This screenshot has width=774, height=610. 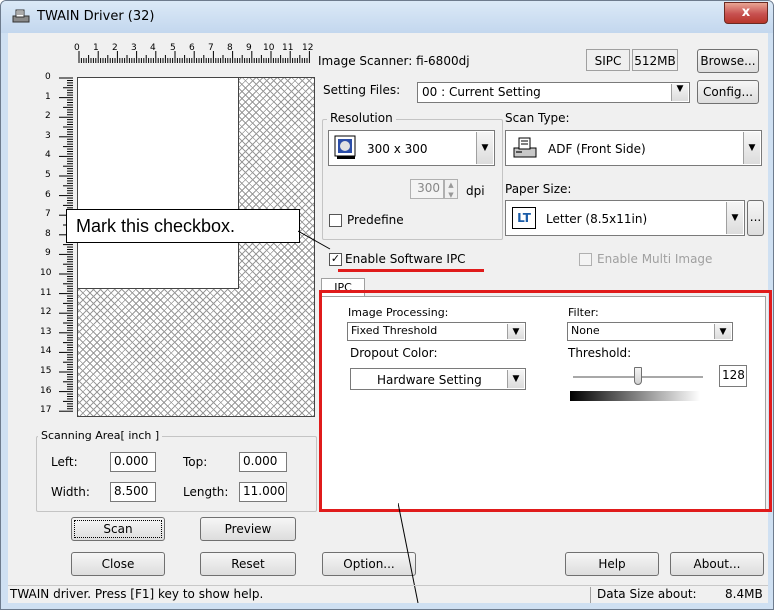 I want to click on help-button: Help, so click(x=612, y=564).